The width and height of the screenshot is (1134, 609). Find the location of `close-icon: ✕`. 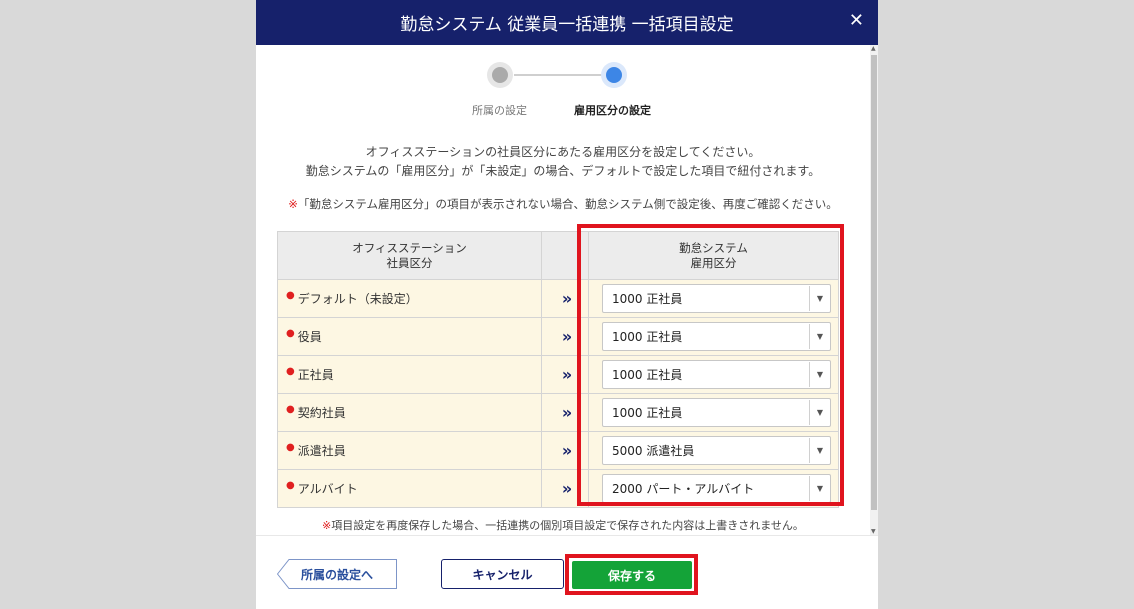

close-icon: ✕ is located at coordinates (856, 21).